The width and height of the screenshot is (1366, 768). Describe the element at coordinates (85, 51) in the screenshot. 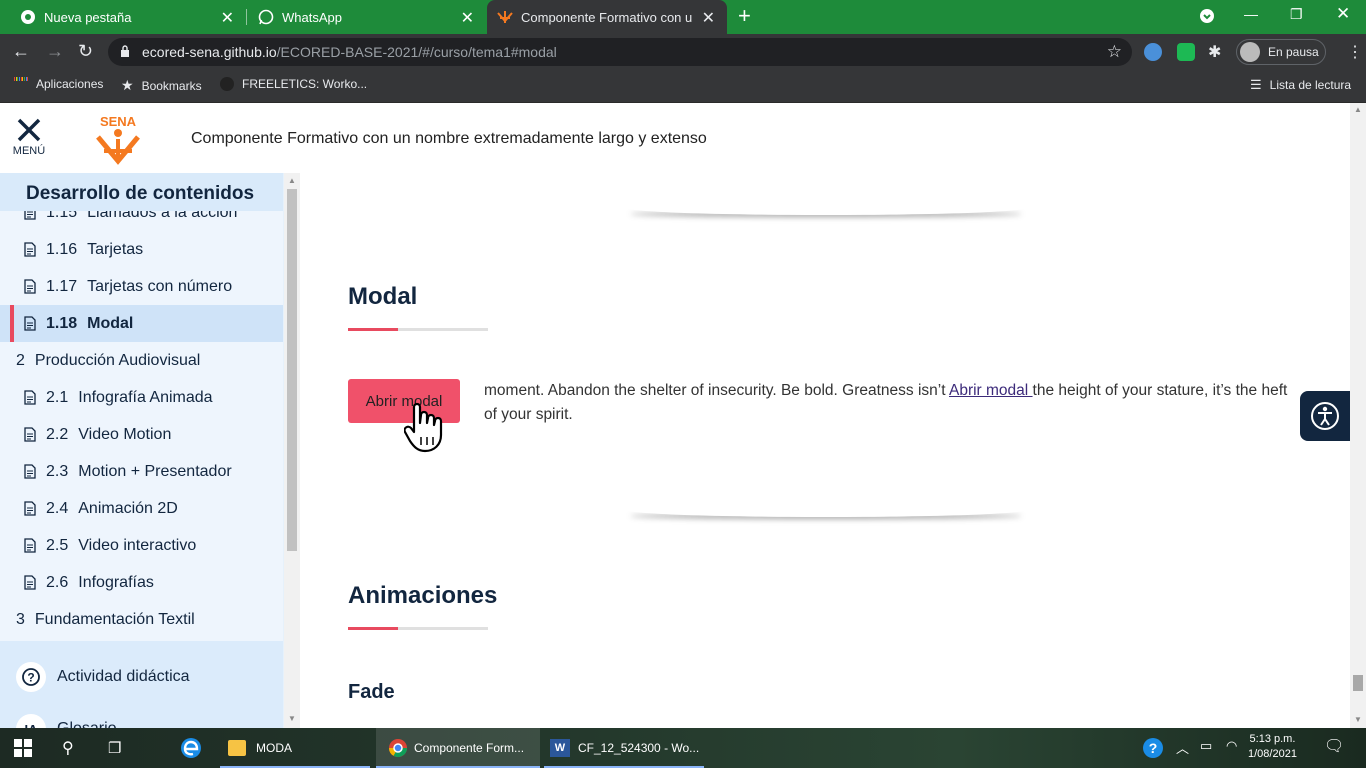

I see `reload-icon: ↻` at that location.